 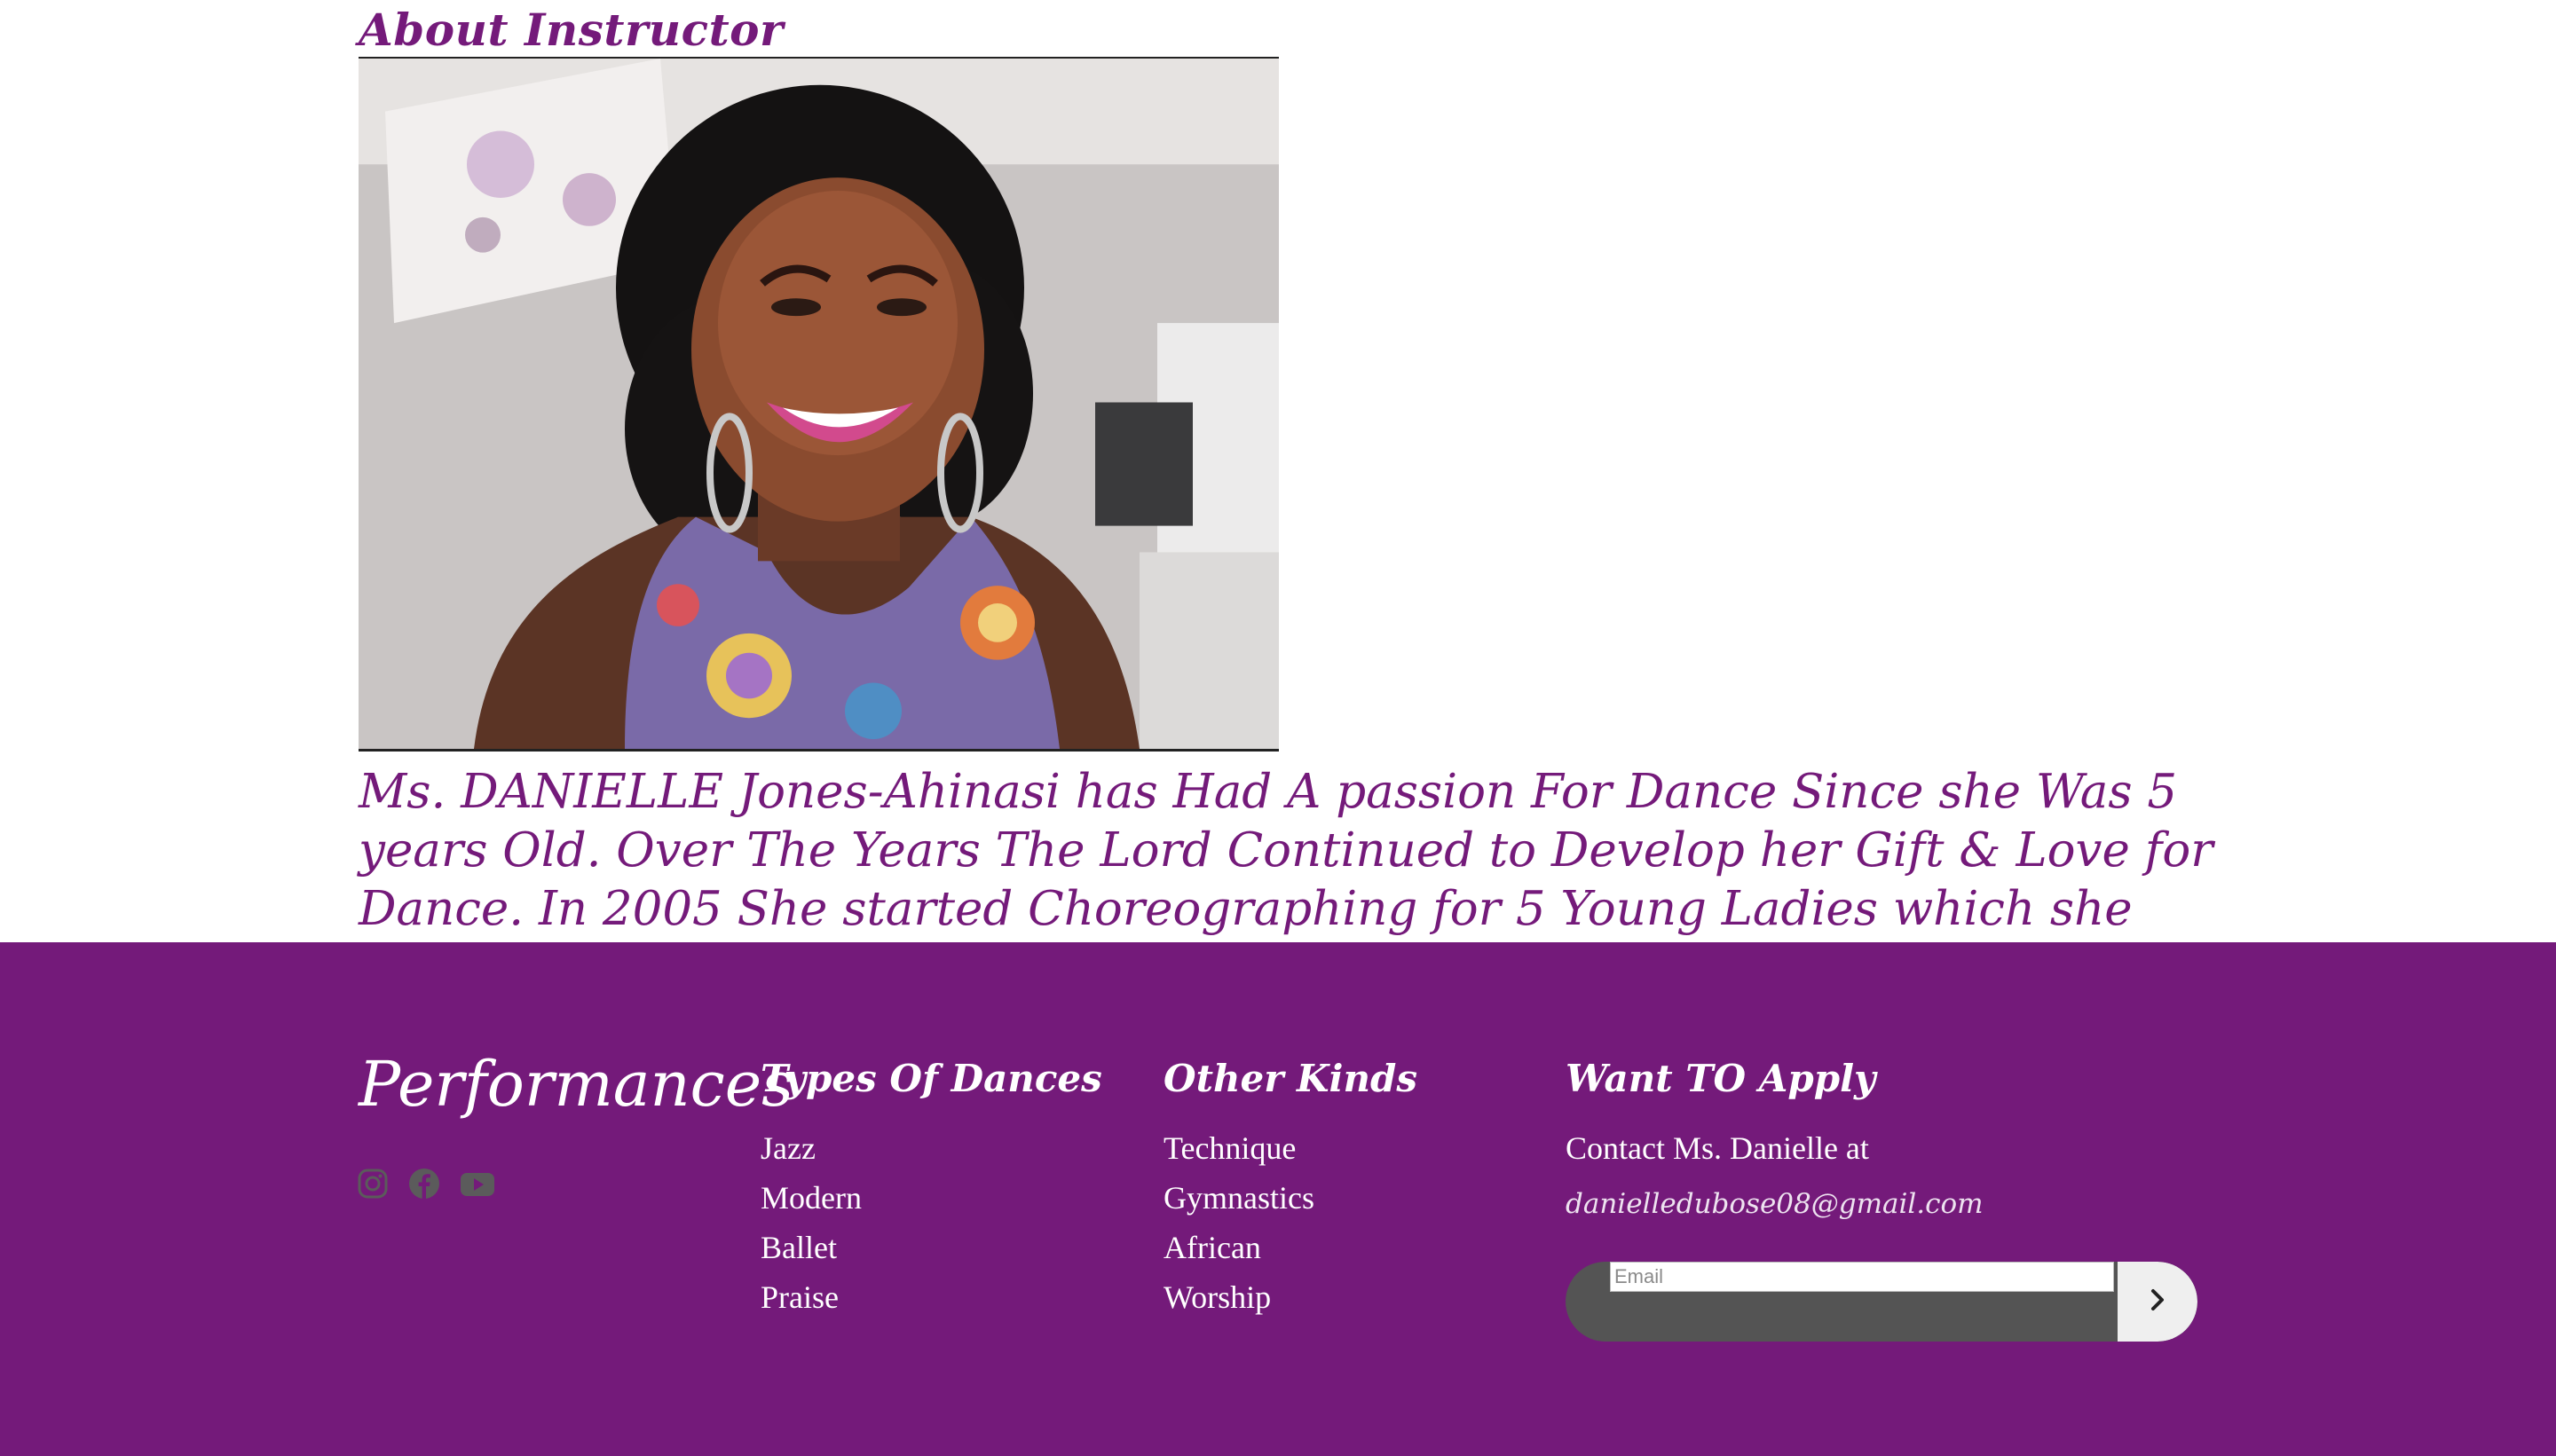 I want to click on contact-text: Contact Ms. Danielle at, so click(x=1717, y=1148).